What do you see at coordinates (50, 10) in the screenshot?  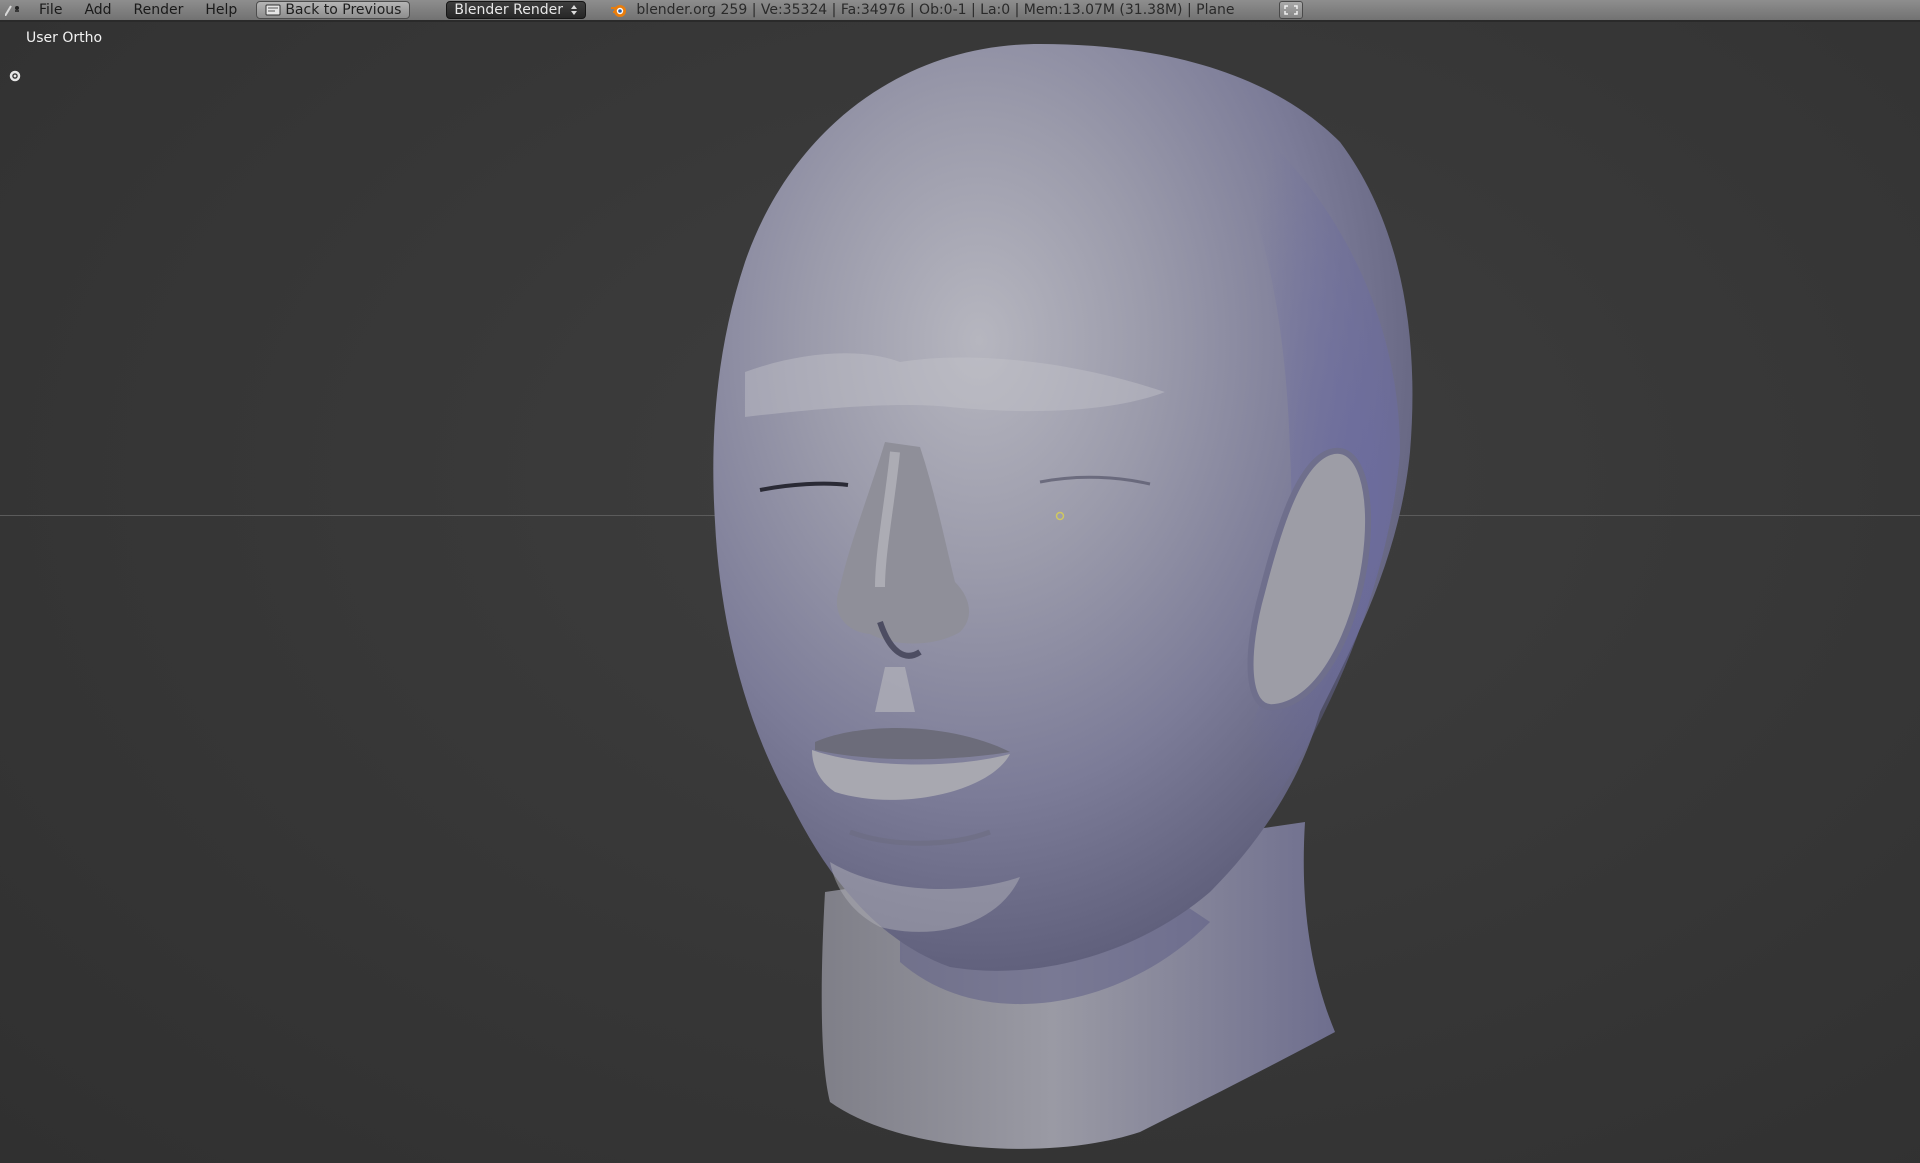 I see `menu-file: File` at bounding box center [50, 10].